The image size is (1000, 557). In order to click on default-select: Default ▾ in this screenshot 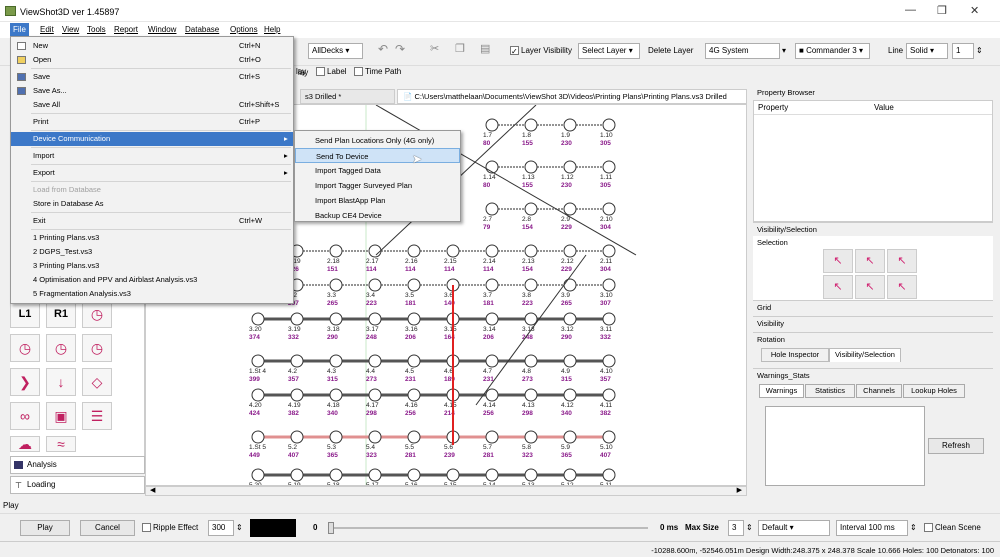, I will do `click(794, 528)`.